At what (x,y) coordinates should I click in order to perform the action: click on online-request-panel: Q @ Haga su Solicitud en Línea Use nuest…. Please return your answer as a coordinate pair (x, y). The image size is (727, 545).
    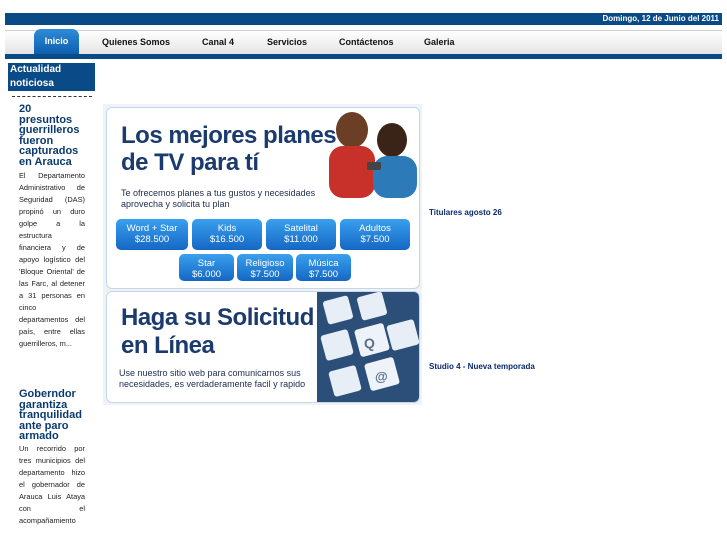
    Looking at the image, I should click on (263, 347).